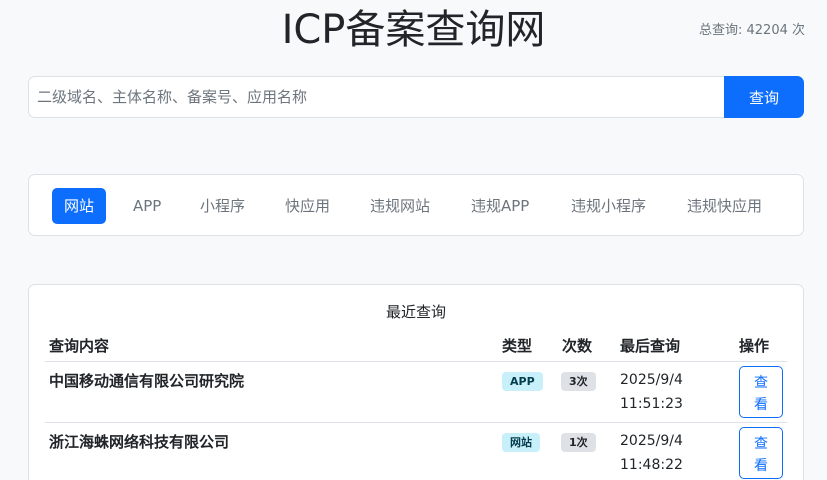 Image resolution: width=827 pixels, height=480 pixels. I want to click on recent-queries-title: 最近查询, so click(415, 312).